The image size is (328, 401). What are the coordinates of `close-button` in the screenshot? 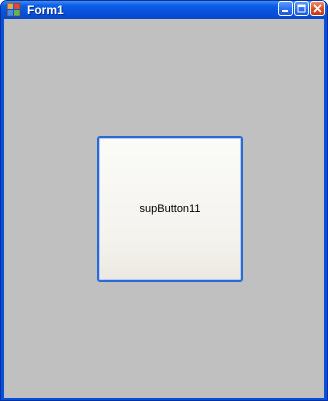 It's located at (317, 8).